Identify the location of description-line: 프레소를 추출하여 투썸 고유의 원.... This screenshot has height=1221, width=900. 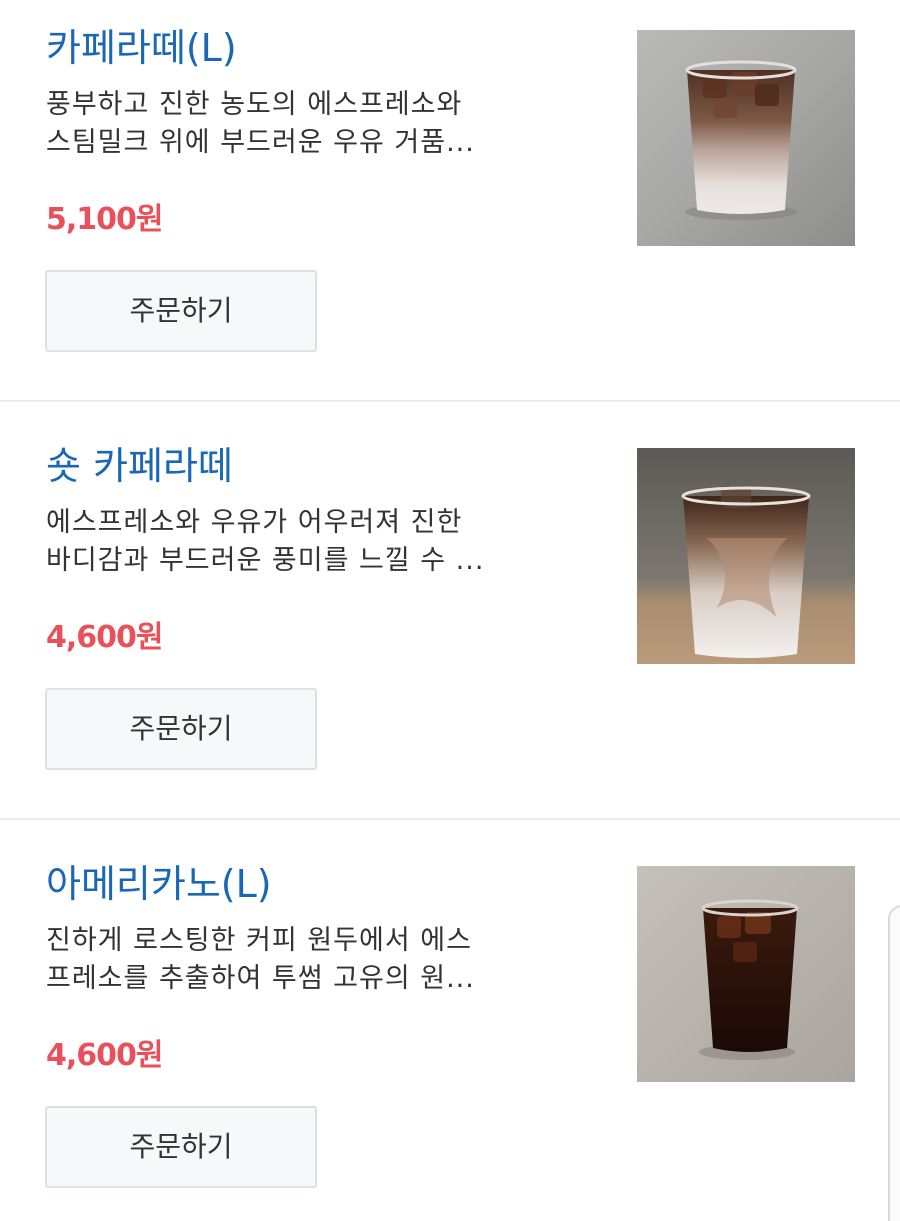
(260, 978).